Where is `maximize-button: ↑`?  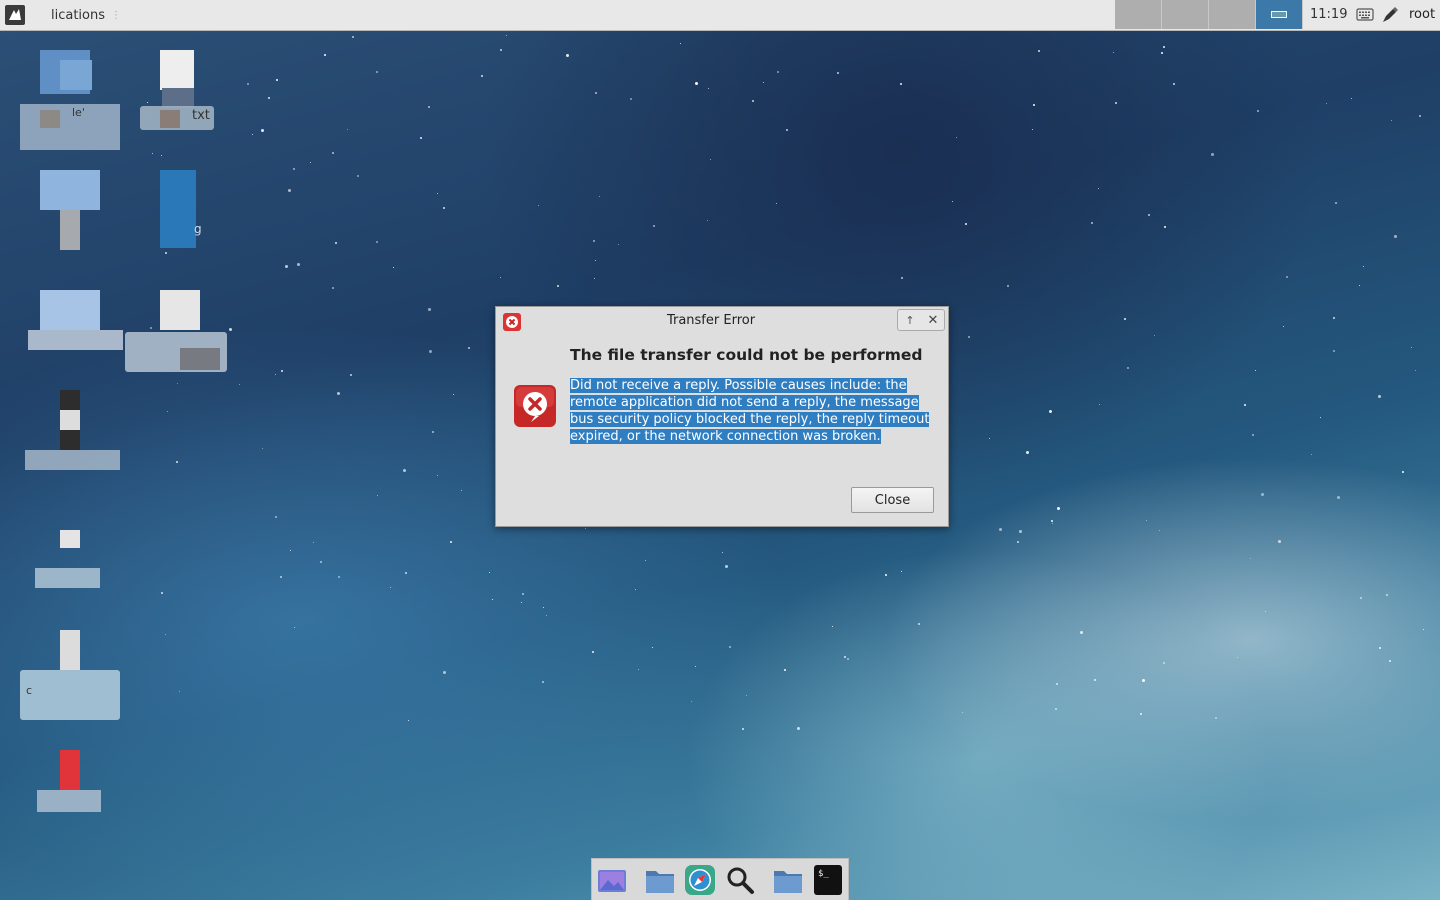
maximize-button: ↑ is located at coordinates (910, 321).